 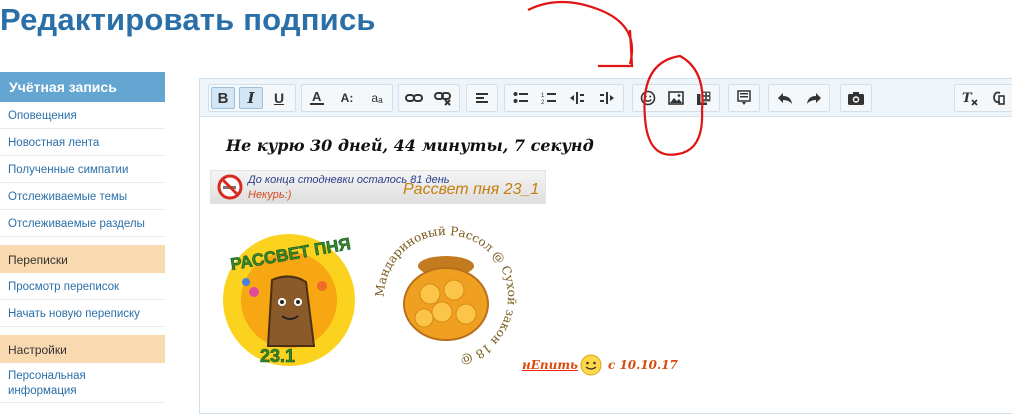 I want to click on insert-quote-button, so click(x=744, y=98).